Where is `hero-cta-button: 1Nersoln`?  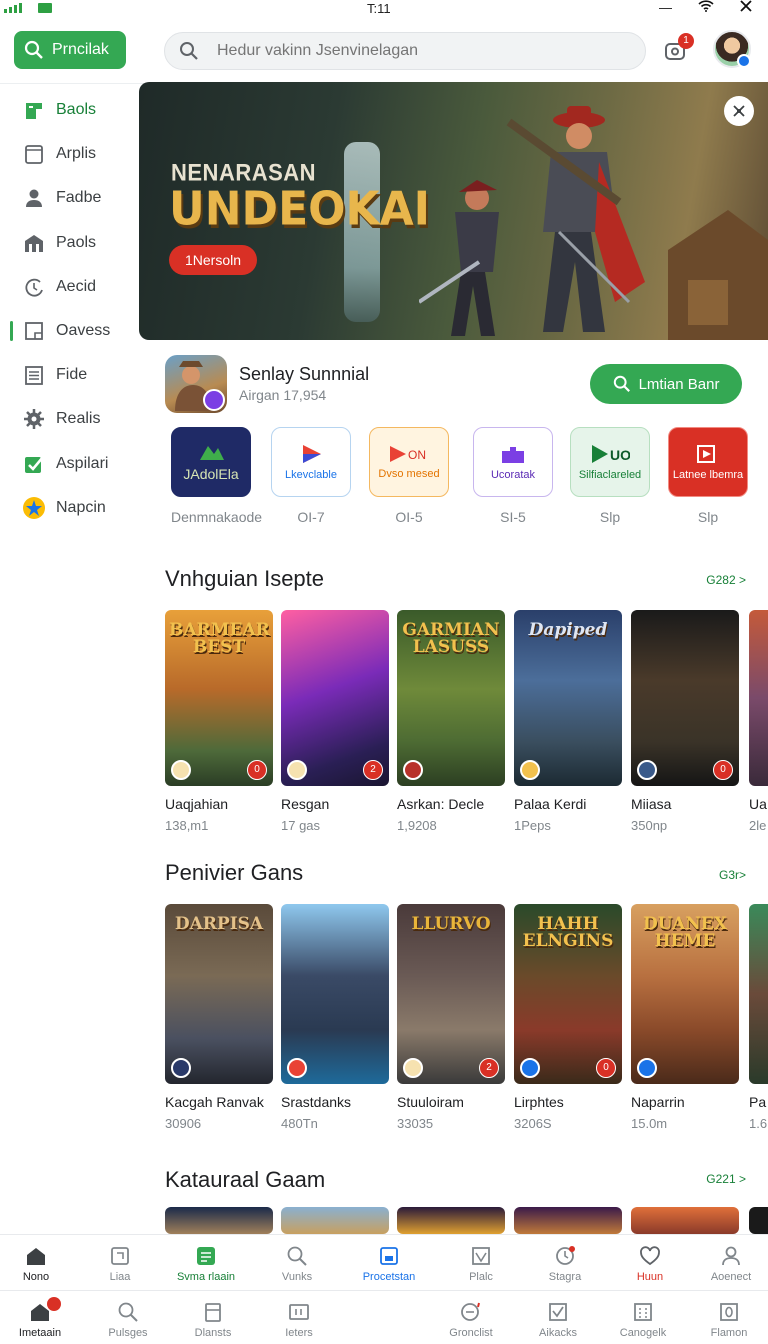
hero-cta-button: 1Nersoln is located at coordinates (213, 260).